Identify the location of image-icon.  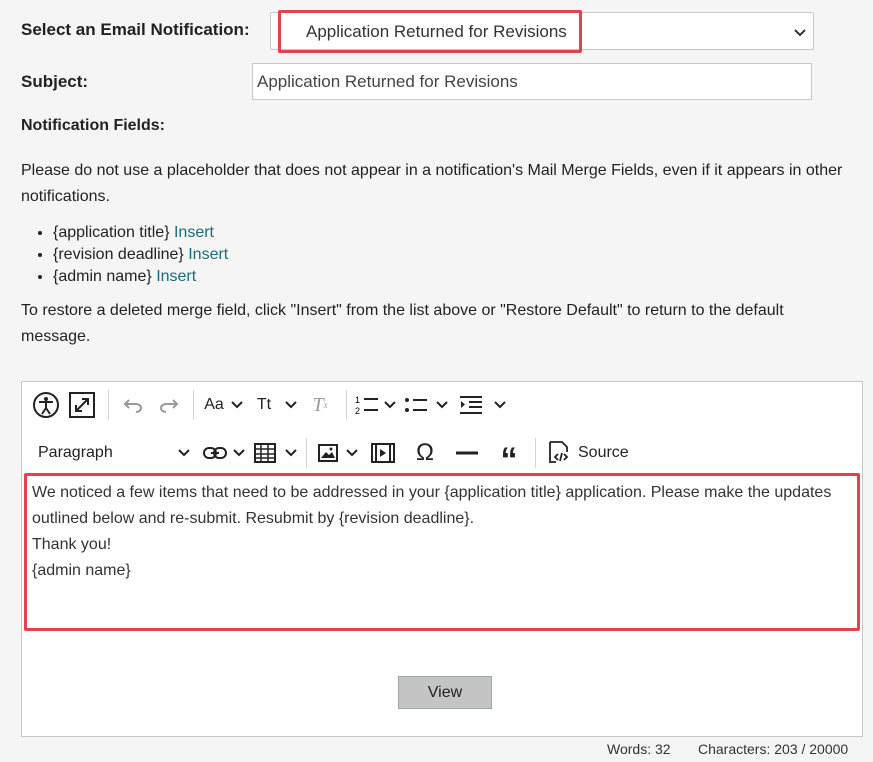
(328, 453).